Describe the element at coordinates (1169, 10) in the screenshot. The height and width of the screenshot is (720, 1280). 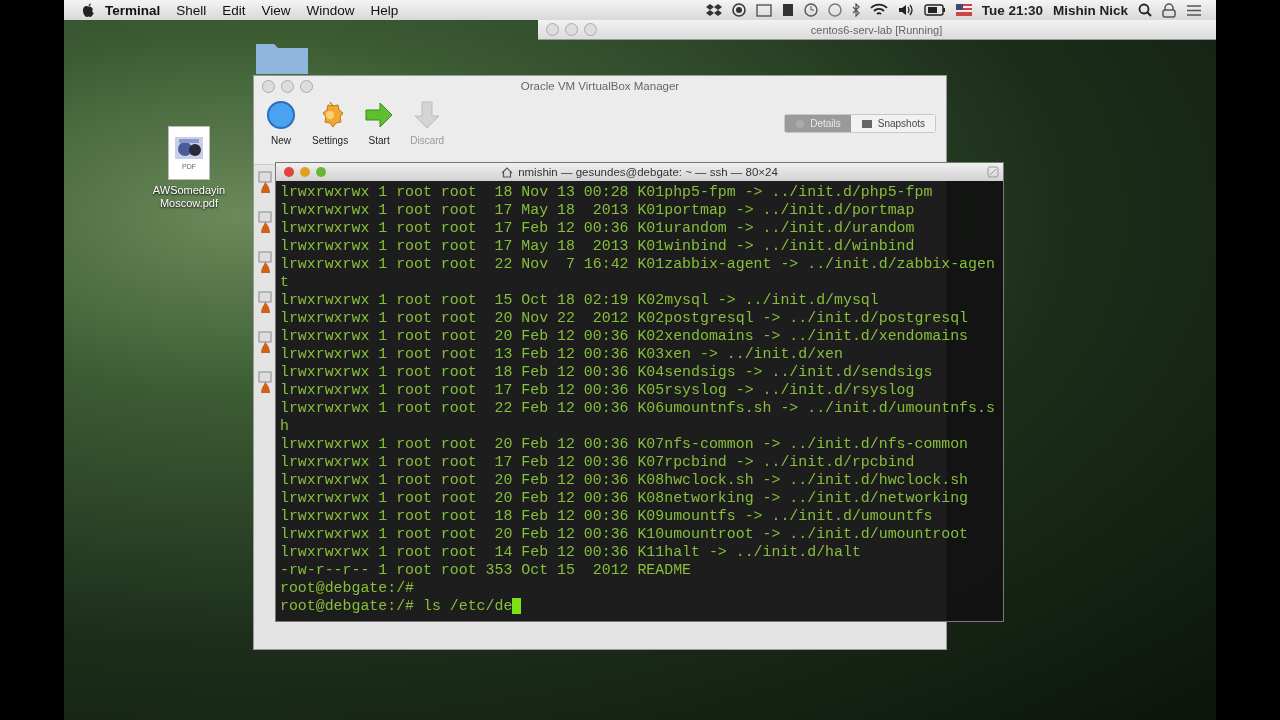
I see `lock-icon` at that location.